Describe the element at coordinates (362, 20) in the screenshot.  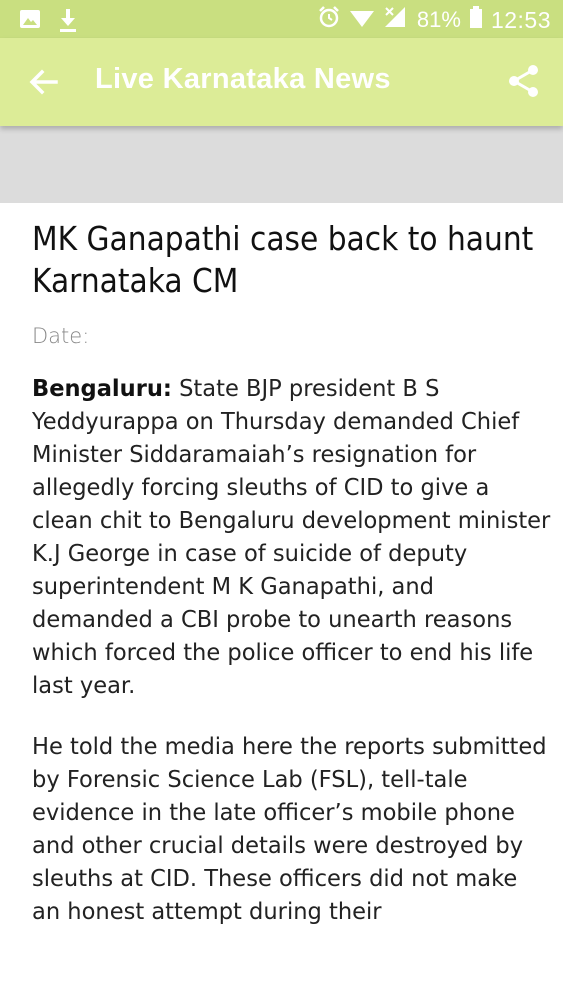
I see `wifi-icon` at that location.